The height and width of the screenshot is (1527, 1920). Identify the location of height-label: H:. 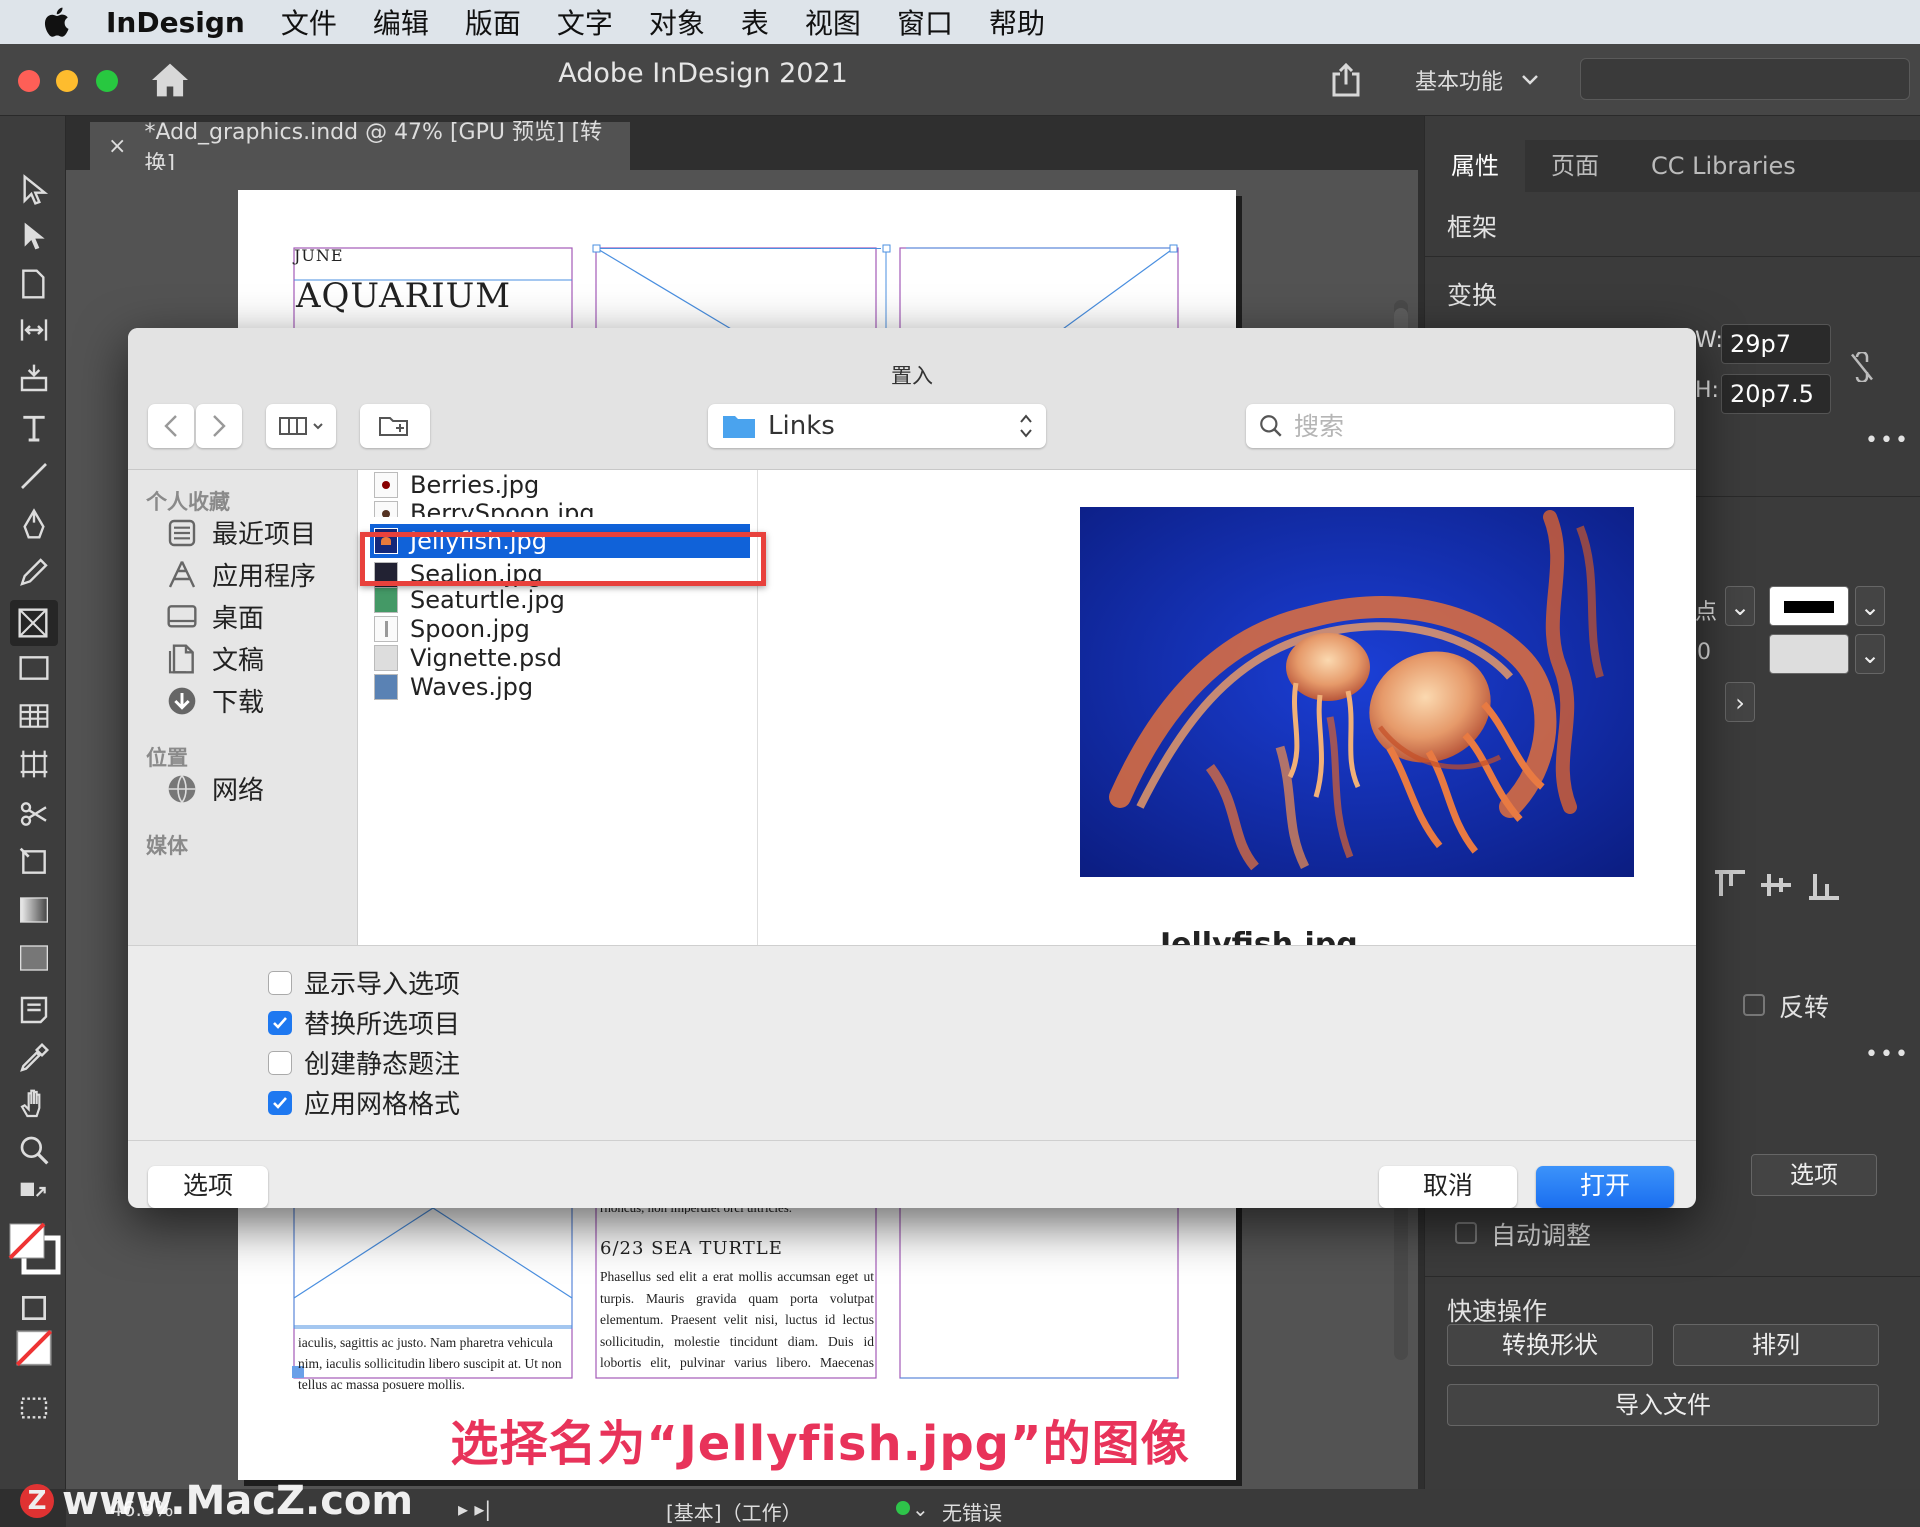
(1707, 390).